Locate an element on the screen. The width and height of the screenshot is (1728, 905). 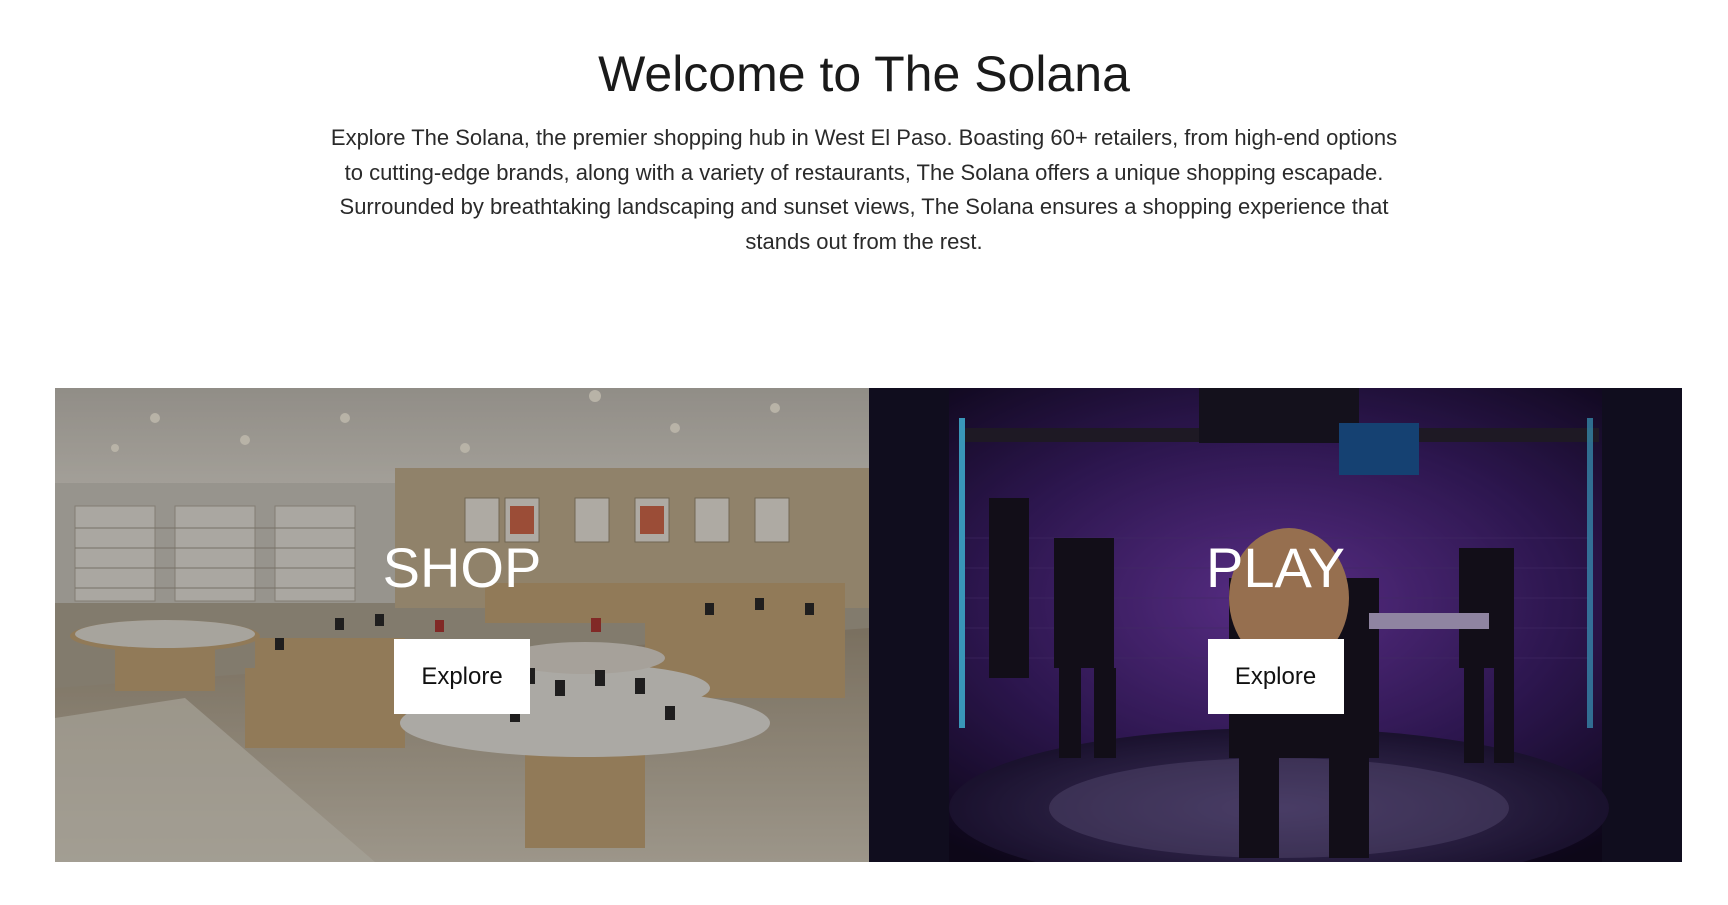
play-tile-title: PLAY is located at coordinates (1275, 567).